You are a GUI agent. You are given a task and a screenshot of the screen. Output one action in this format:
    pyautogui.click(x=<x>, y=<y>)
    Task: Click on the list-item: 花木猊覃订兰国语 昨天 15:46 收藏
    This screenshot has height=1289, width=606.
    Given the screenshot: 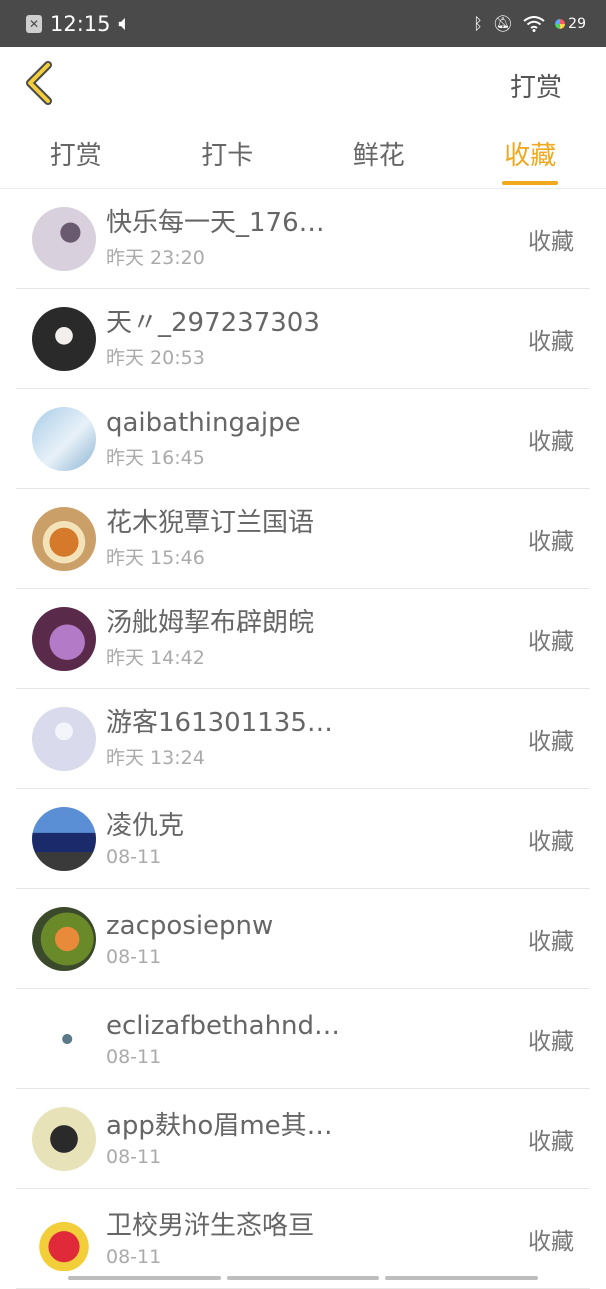 What is the action you would take?
    pyautogui.click(x=303, y=539)
    